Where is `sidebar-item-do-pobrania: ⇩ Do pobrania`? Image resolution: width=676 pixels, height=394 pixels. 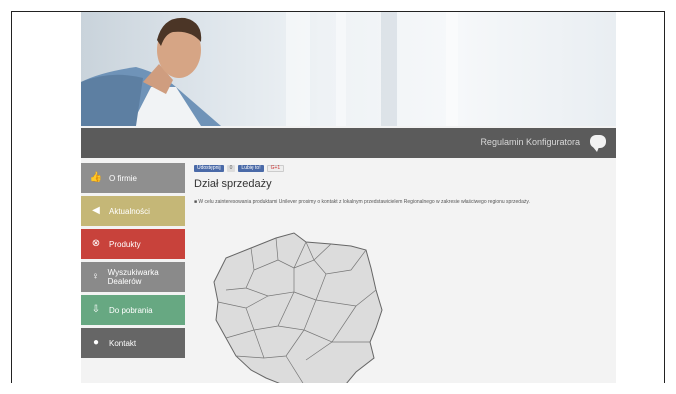
sidebar-item-do-pobrania: ⇩ Do pobrania is located at coordinates (133, 310).